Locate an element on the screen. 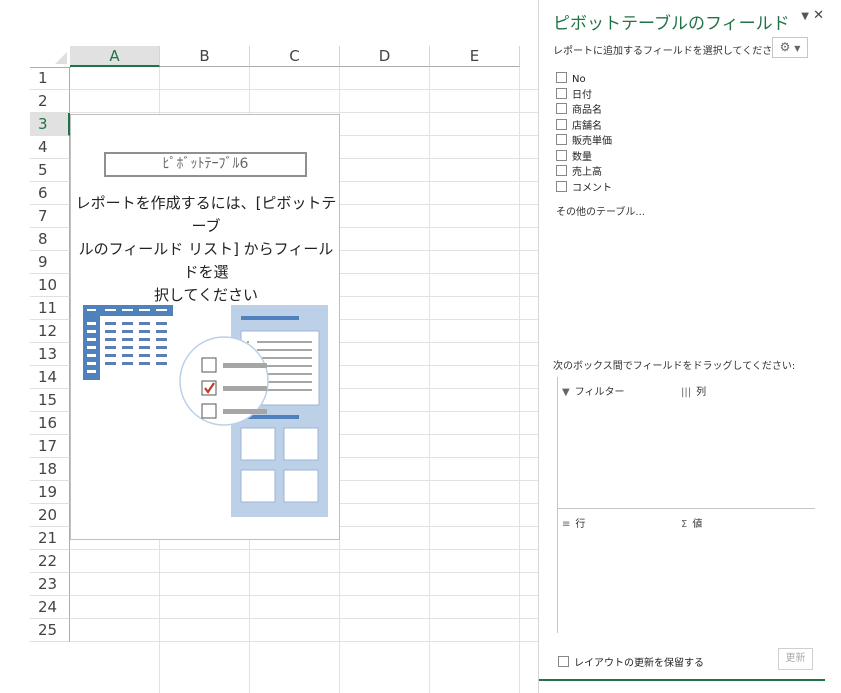 The height and width of the screenshot is (693, 841). filter-zone-header: ▼ フィルター is located at coordinates (593, 390).